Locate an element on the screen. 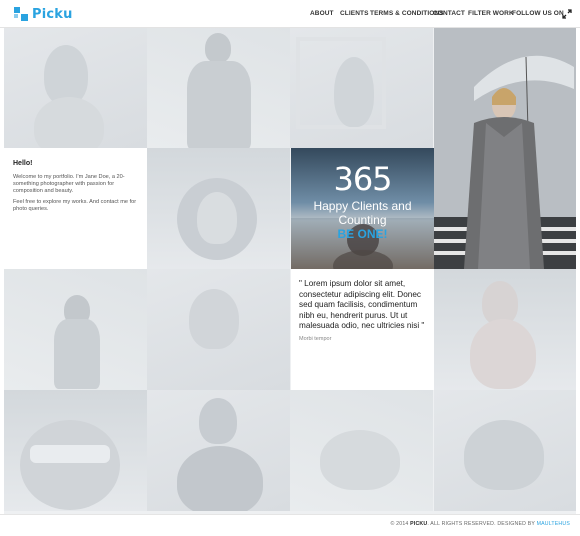 This screenshot has width=580, height=536. footer-brand: PICKU is located at coordinates (419, 524).